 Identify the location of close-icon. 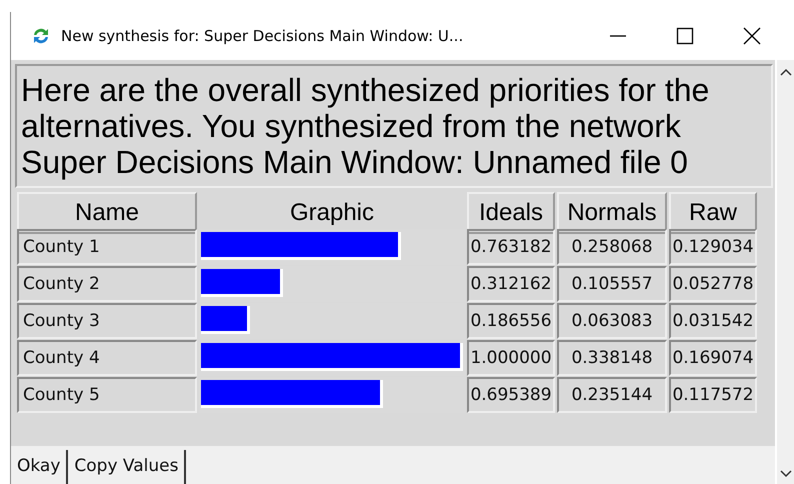
(752, 36).